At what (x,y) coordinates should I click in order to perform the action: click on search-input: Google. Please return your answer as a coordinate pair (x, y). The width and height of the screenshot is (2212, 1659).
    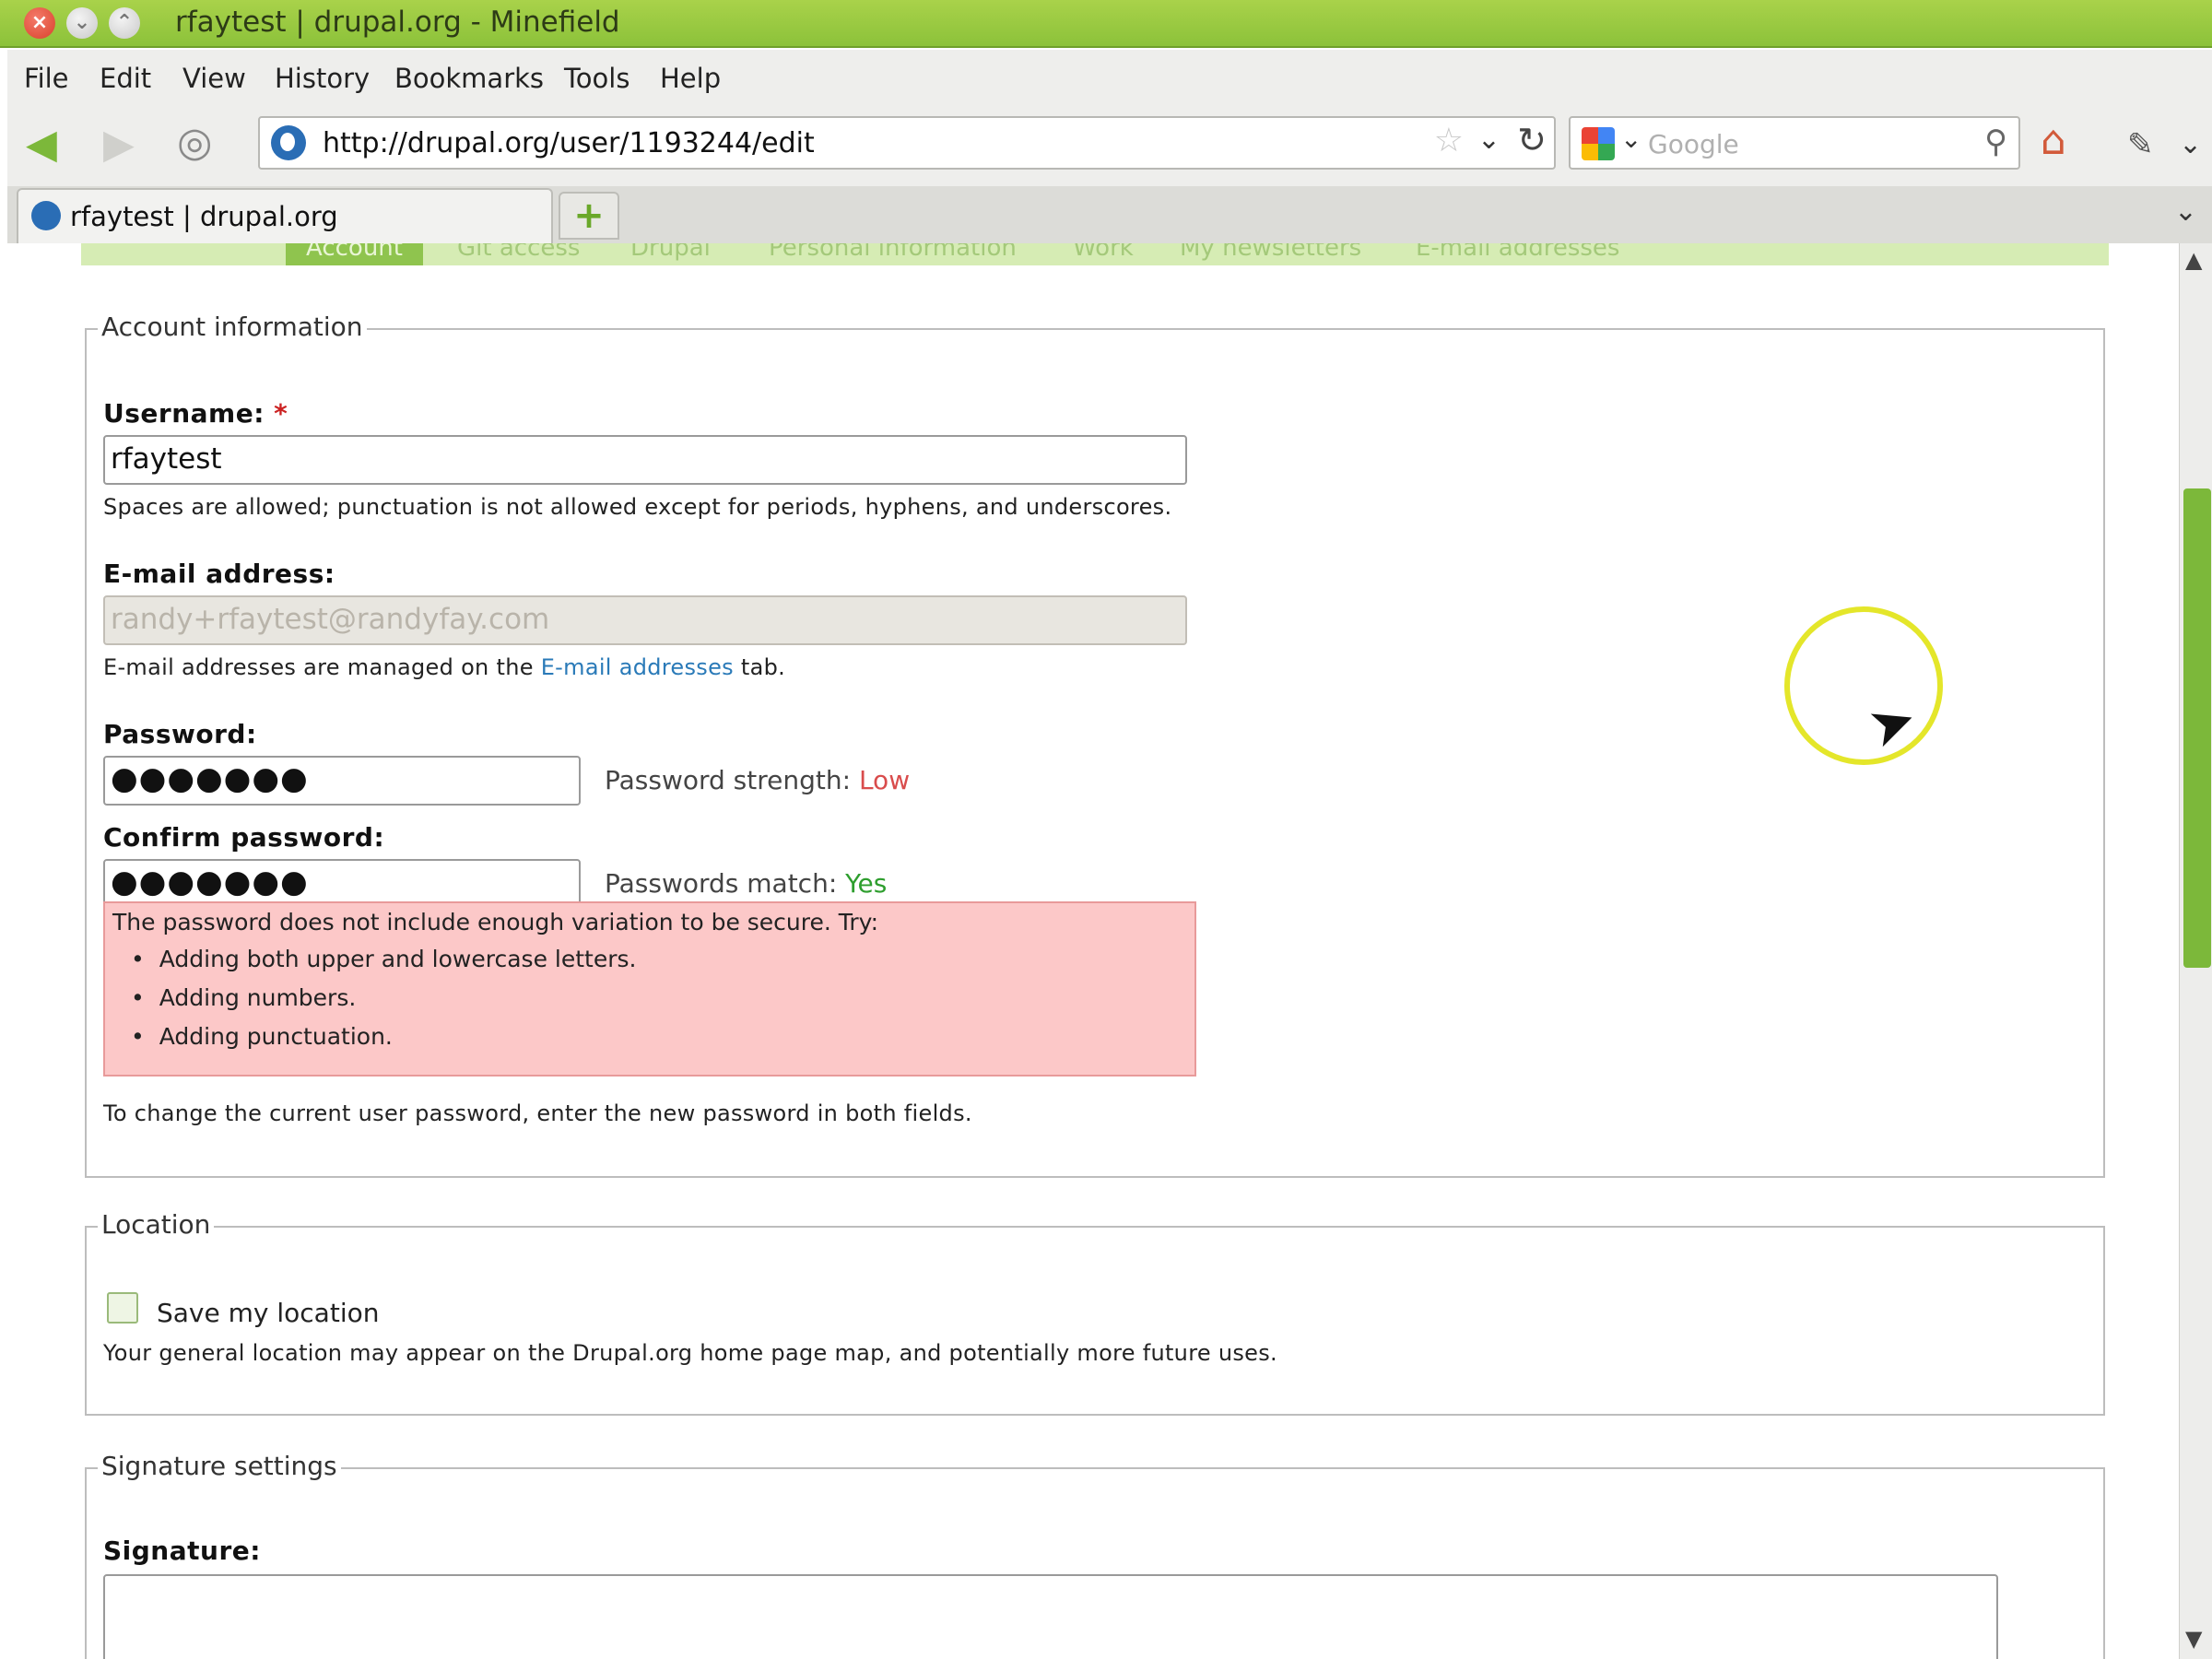
    Looking at the image, I should click on (1693, 144).